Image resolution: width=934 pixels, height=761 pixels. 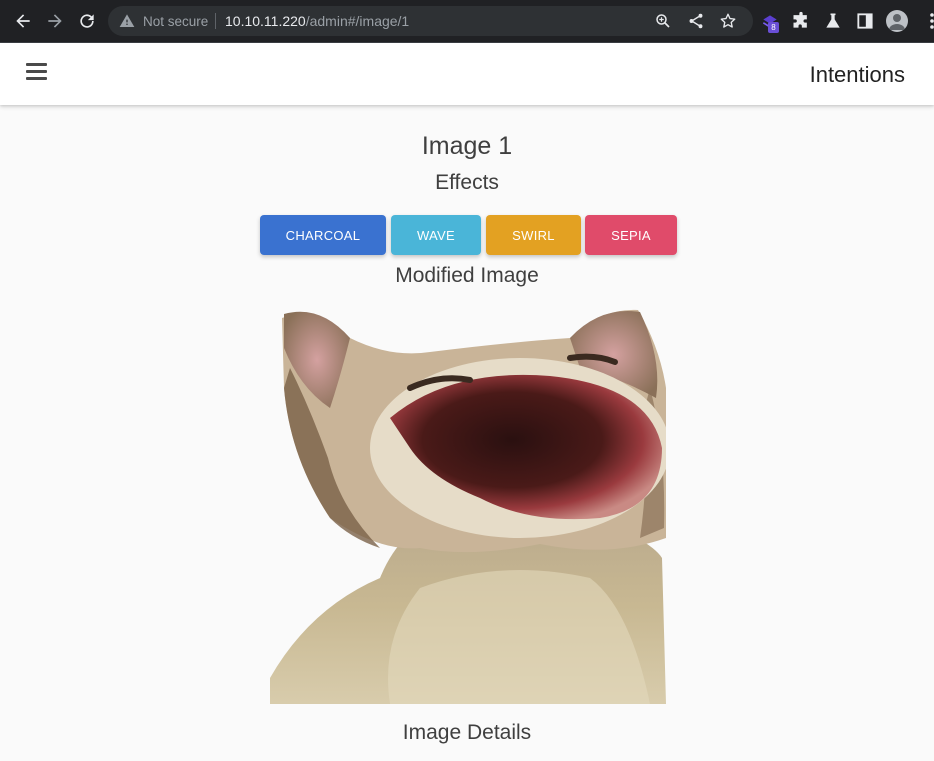 What do you see at coordinates (696, 21) in the screenshot?
I see `share-icon` at bounding box center [696, 21].